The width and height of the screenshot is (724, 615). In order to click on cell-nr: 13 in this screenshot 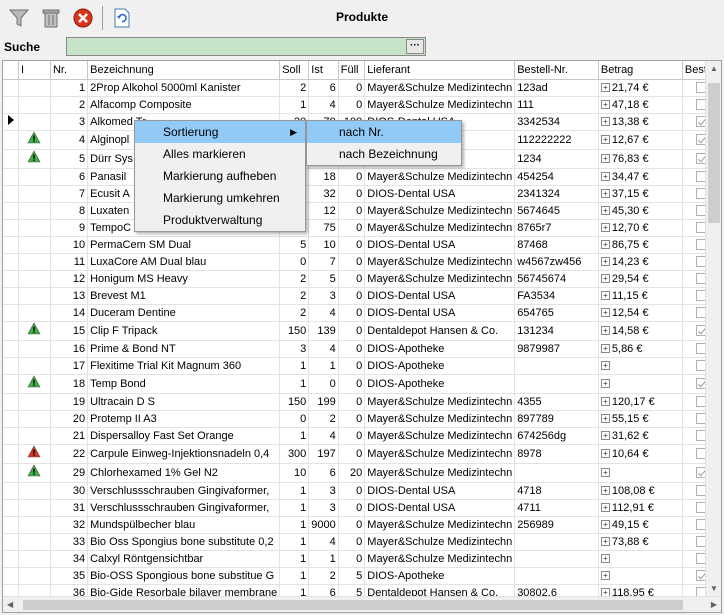, I will do `click(69, 296)`.